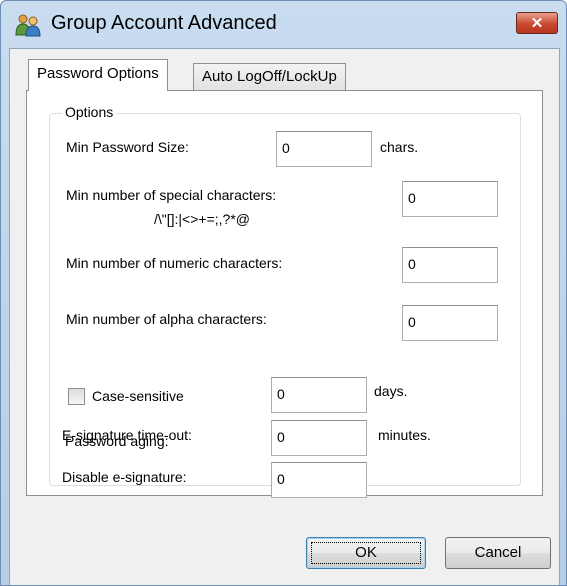 The image size is (567, 586). Describe the element at coordinates (171, 195) in the screenshot. I see `min-special-label: Min number of special characters:` at that location.